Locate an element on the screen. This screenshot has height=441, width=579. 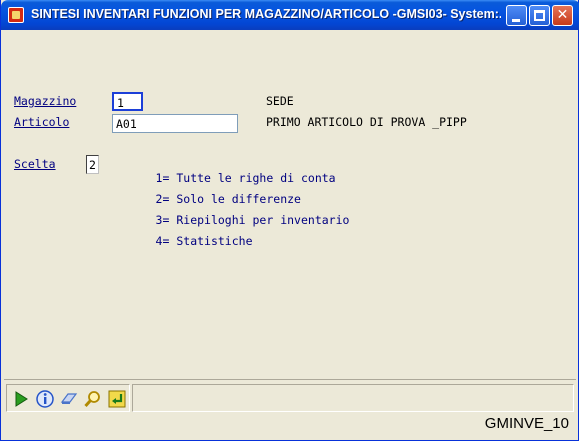
close-button: ✕ is located at coordinates (562, 15).